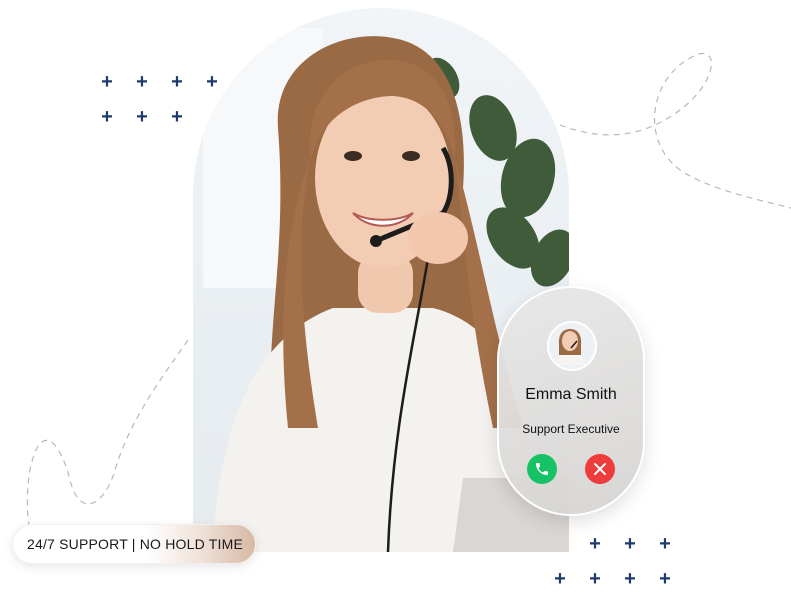 The height and width of the screenshot is (592, 791). I want to click on accept-call-button, so click(542, 469).